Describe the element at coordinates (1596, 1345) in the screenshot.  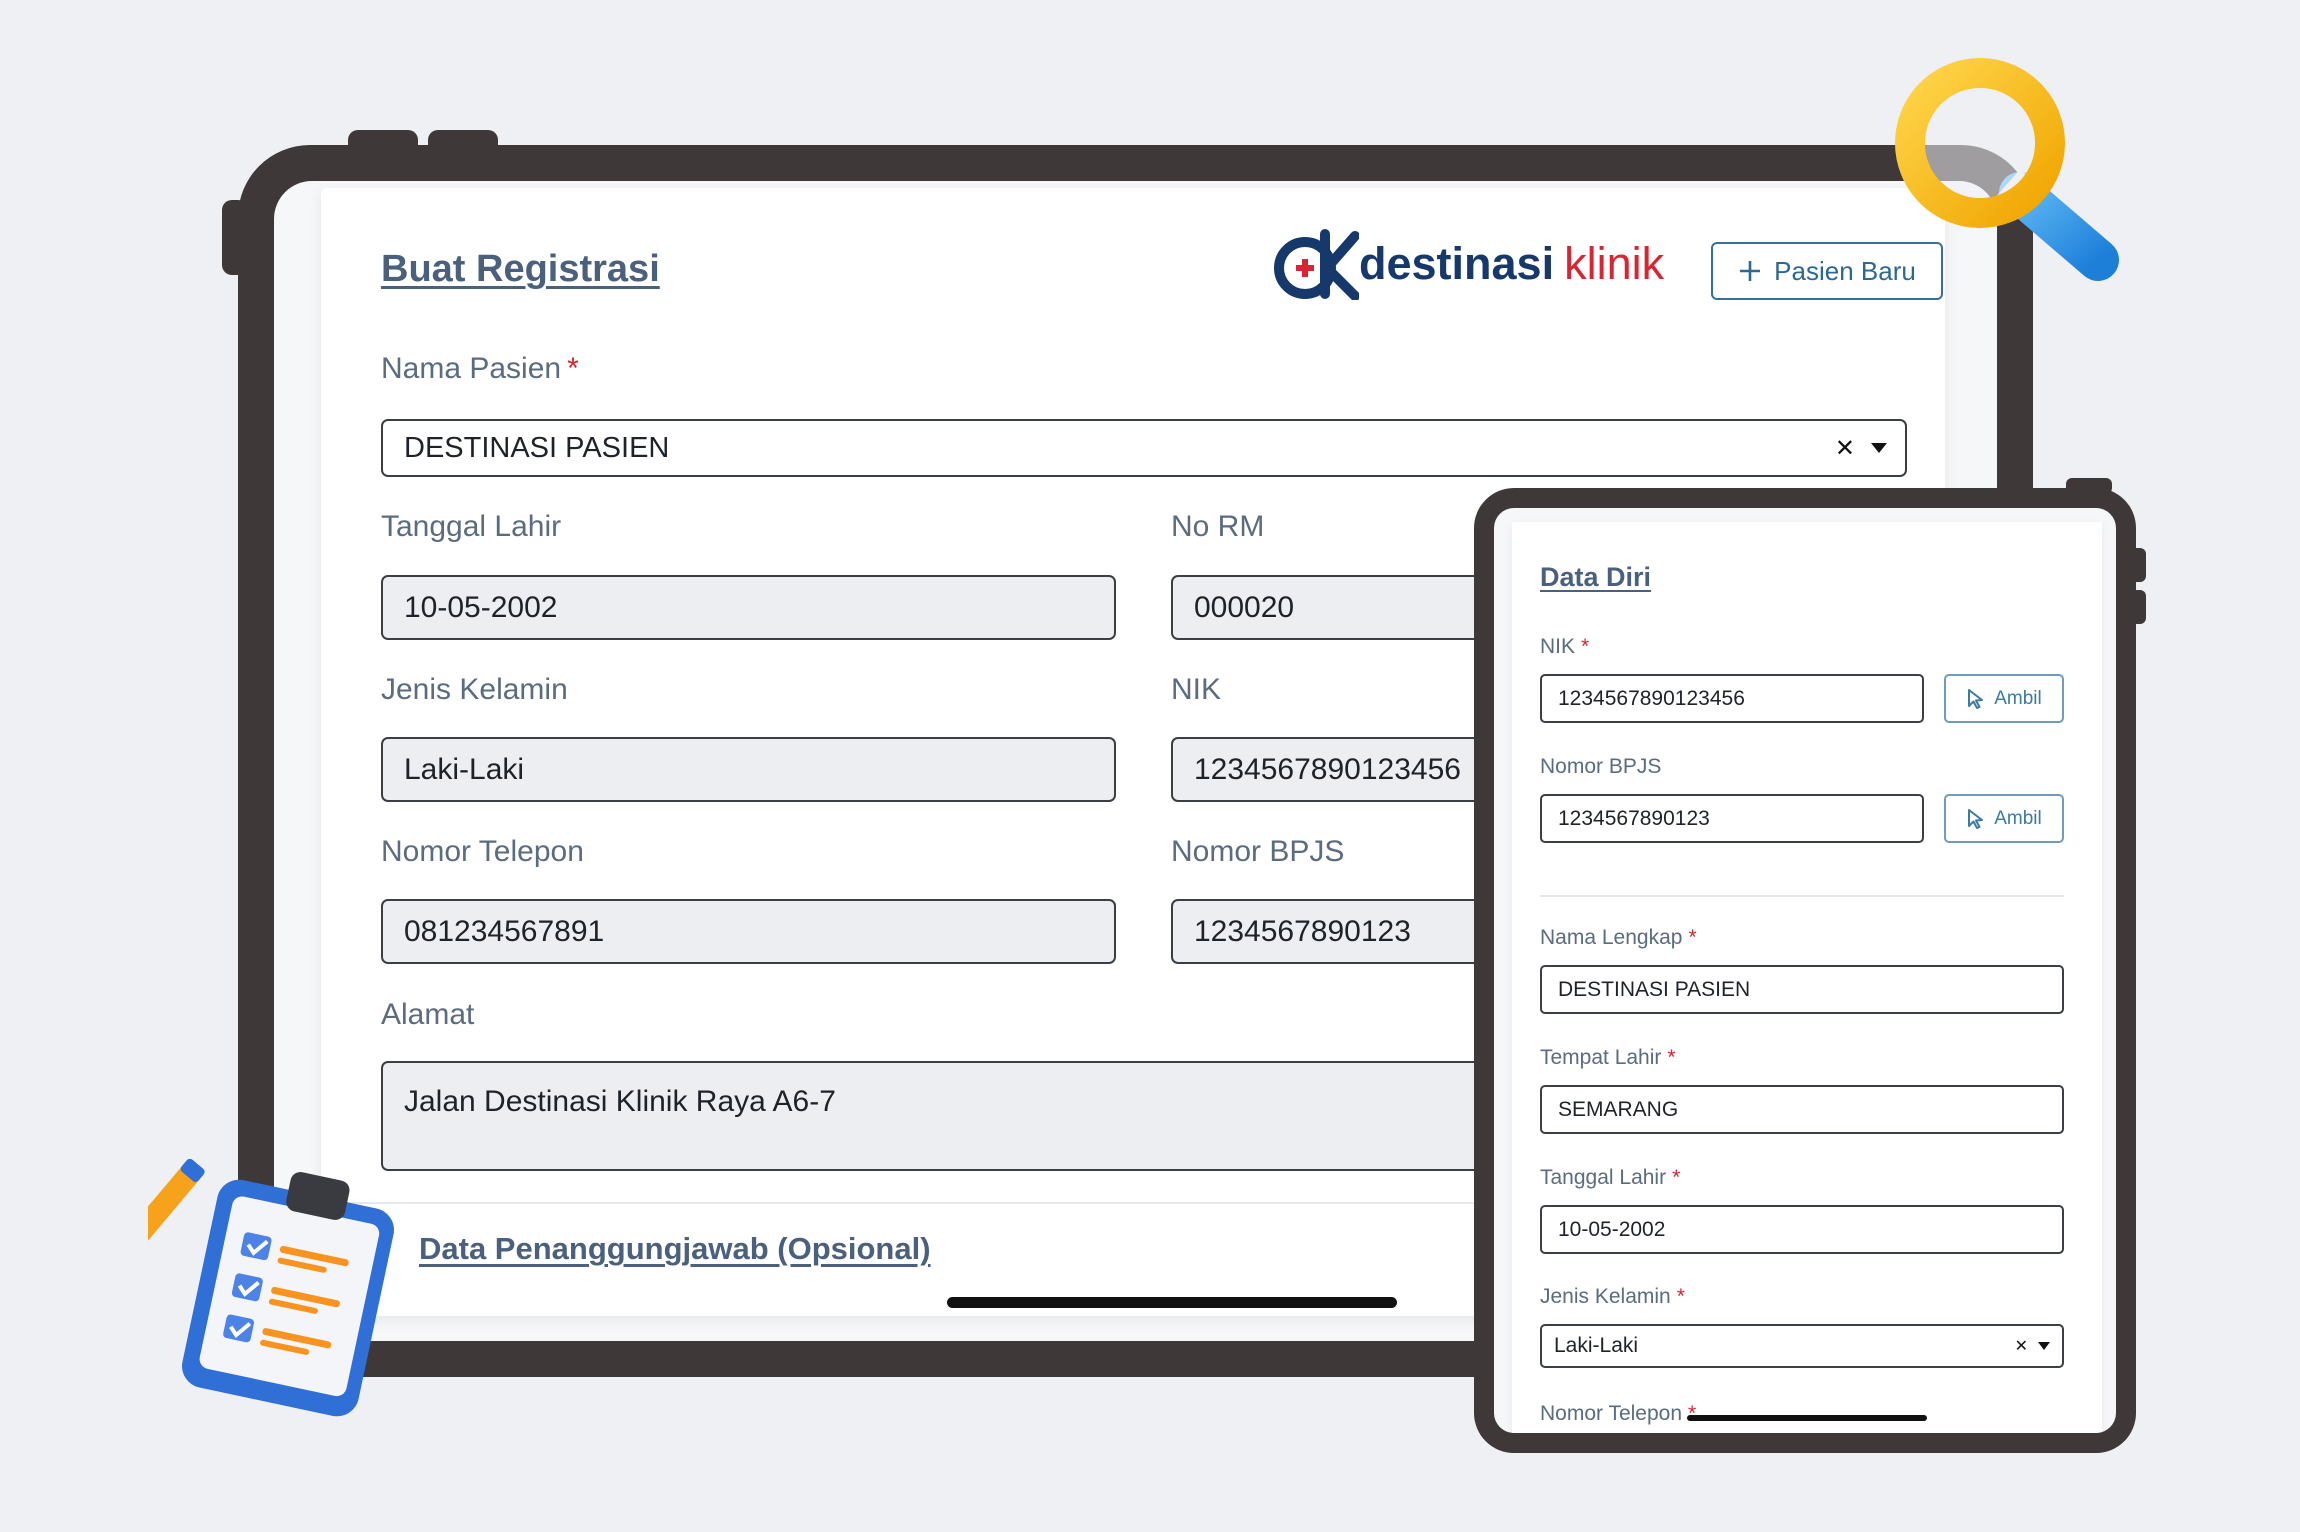
I see `side-gender-value: Laki-Laki` at that location.